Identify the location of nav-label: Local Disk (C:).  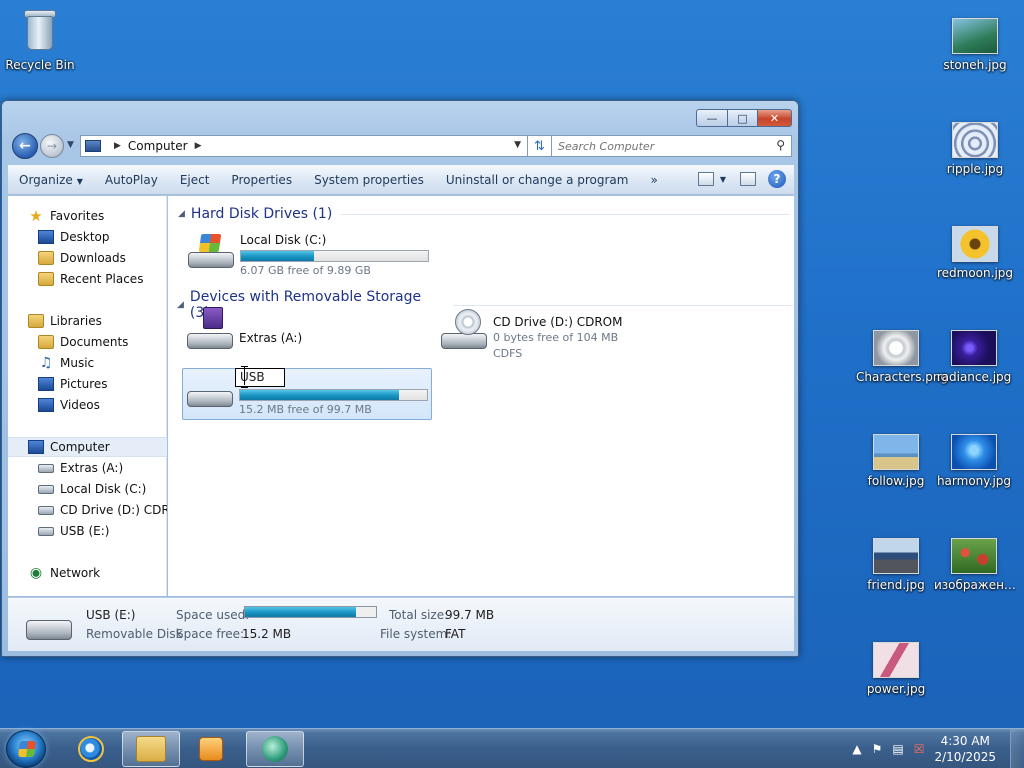
(103, 489).